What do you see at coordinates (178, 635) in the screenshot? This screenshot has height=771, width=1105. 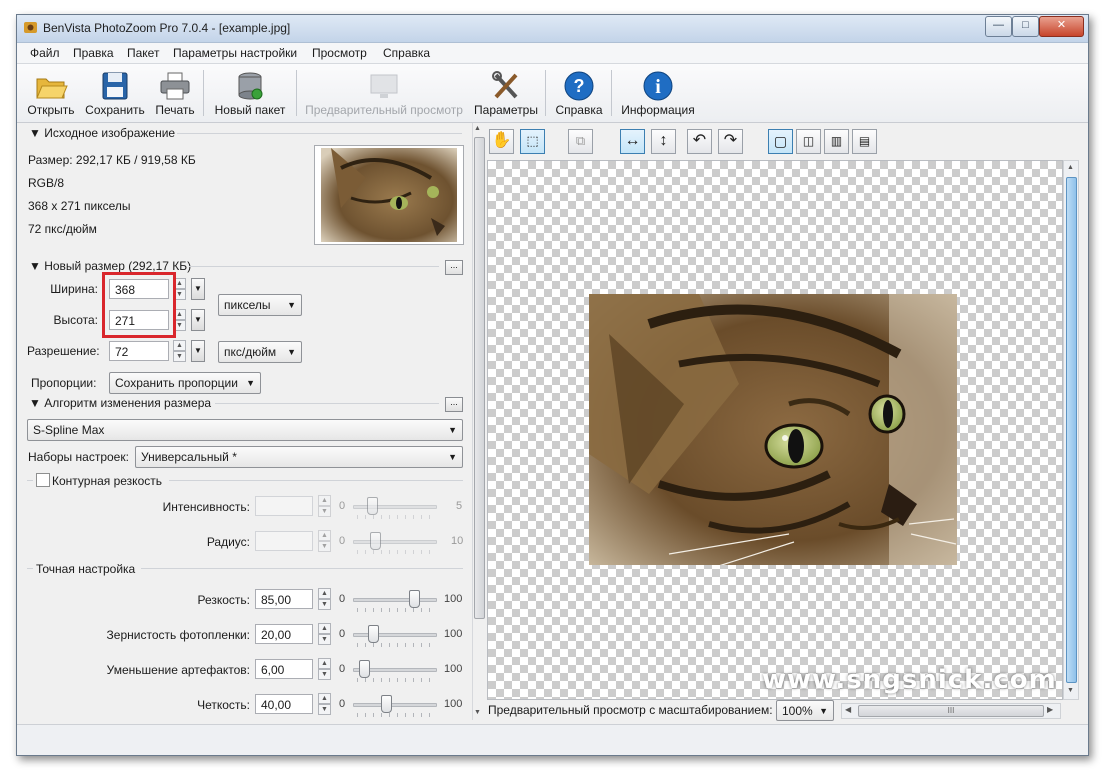 I see `fine-tune-label: Зернистость фотопленки:` at bounding box center [178, 635].